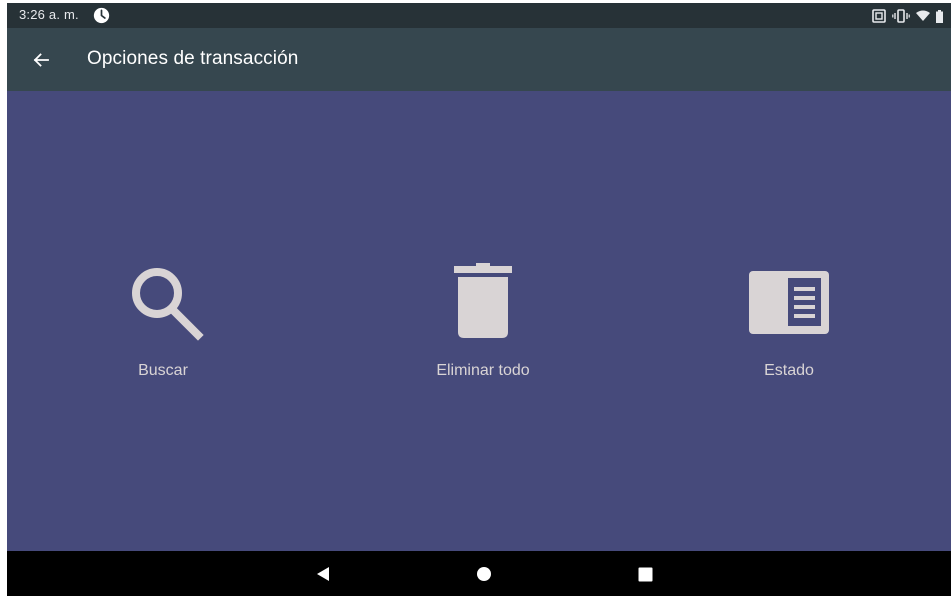 The width and height of the screenshot is (951, 596). What do you see at coordinates (49, 14) in the screenshot?
I see `status-time: 3:26 a. m.` at bounding box center [49, 14].